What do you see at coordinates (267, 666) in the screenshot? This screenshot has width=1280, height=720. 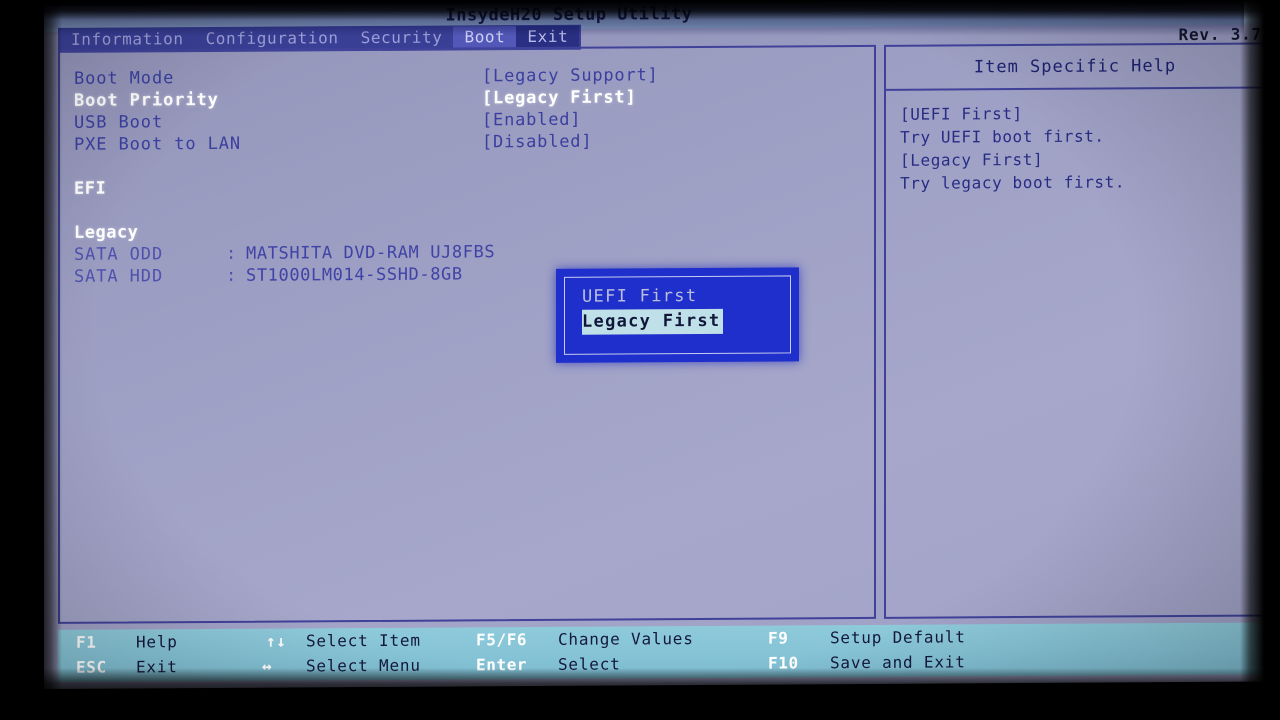 I see `key-arrow-leftright: ↔` at bounding box center [267, 666].